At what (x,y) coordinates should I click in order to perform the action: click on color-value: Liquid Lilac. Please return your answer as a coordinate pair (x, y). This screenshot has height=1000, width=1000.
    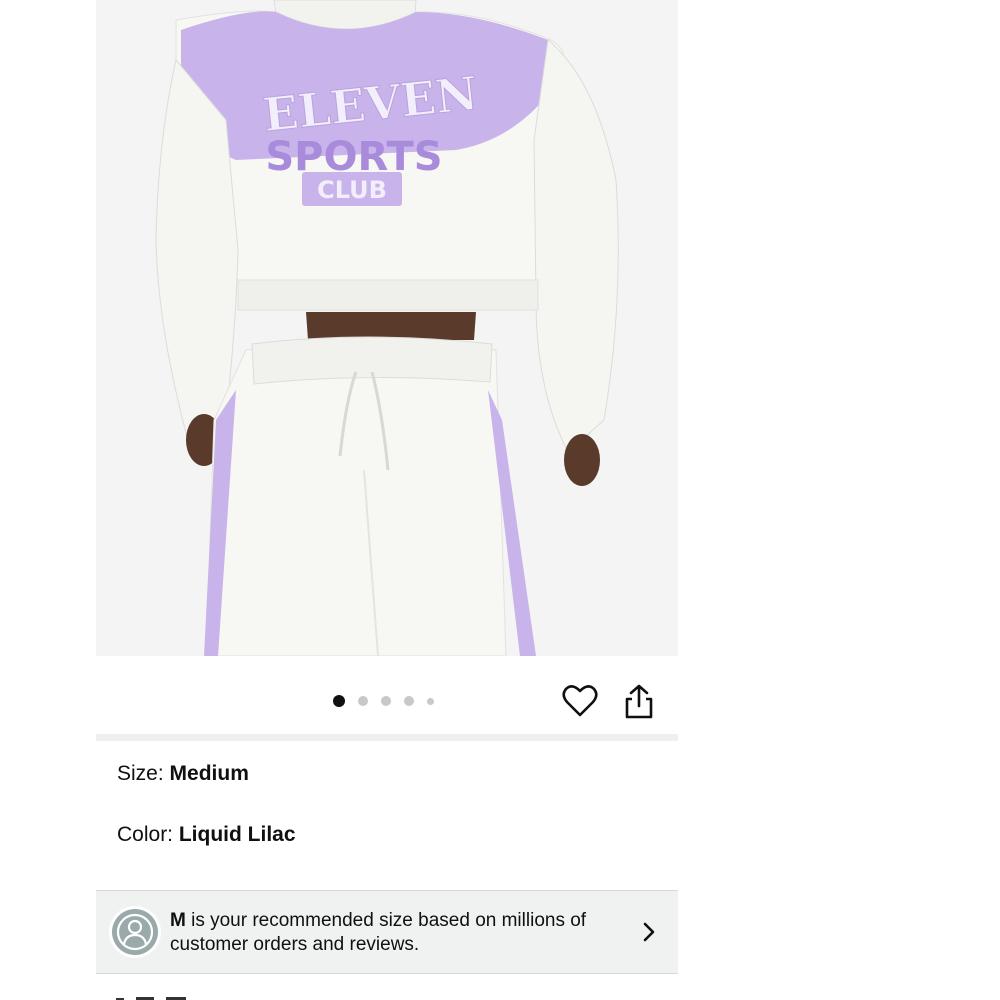
    Looking at the image, I should click on (237, 834).